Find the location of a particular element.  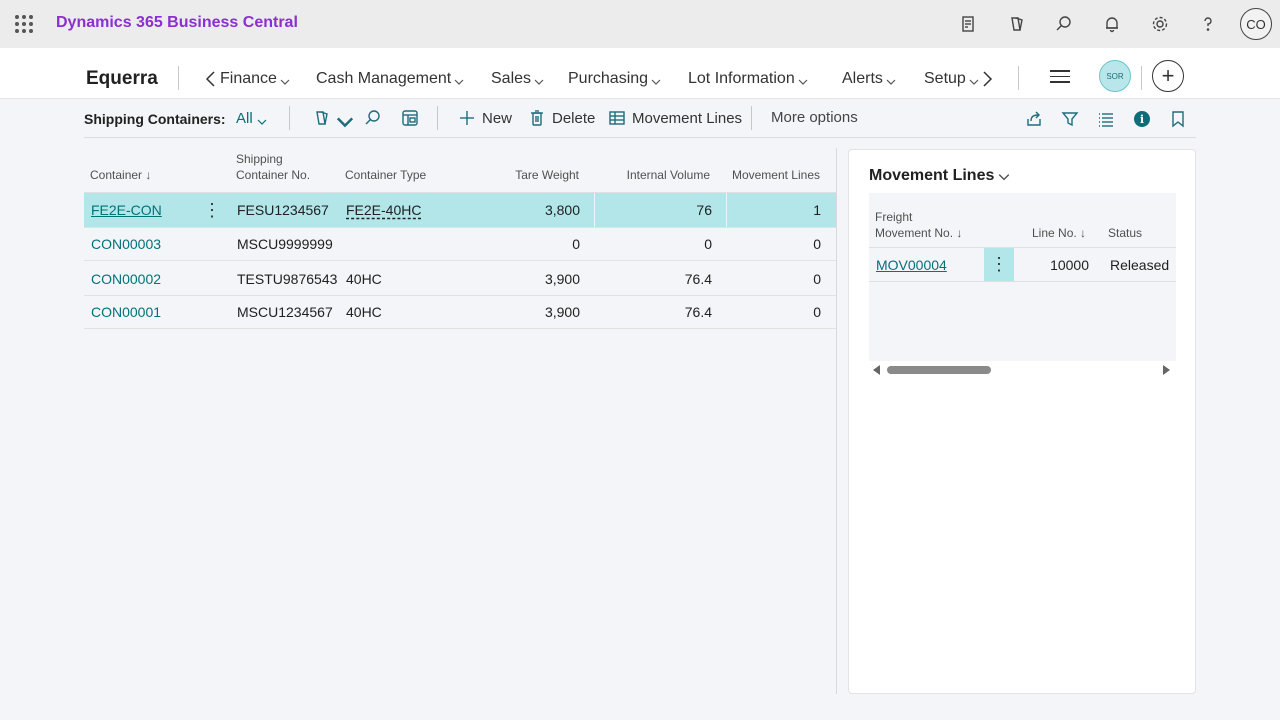

nav-item-sales: Sales is located at coordinates (517, 79).